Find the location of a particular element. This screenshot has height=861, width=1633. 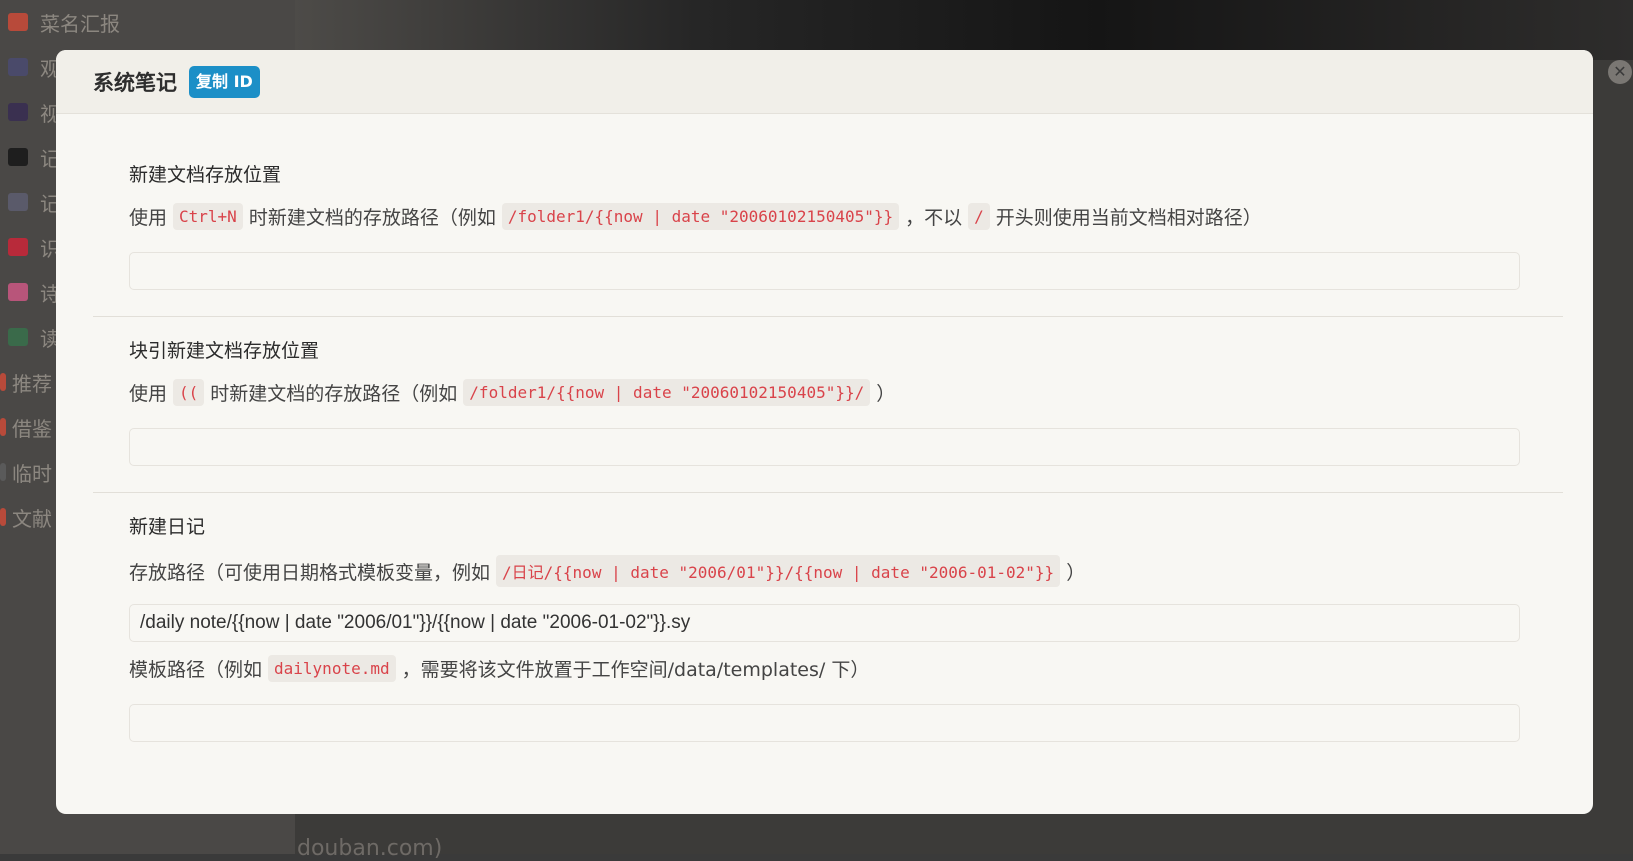

section-title-daily-note: 新建日记 is located at coordinates (167, 527).